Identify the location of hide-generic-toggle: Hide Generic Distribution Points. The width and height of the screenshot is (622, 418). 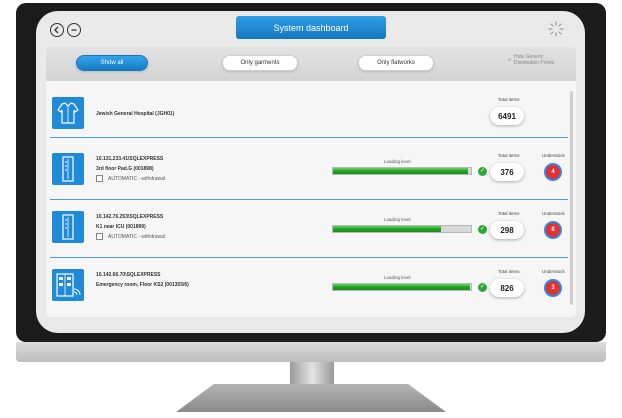
(531, 60).